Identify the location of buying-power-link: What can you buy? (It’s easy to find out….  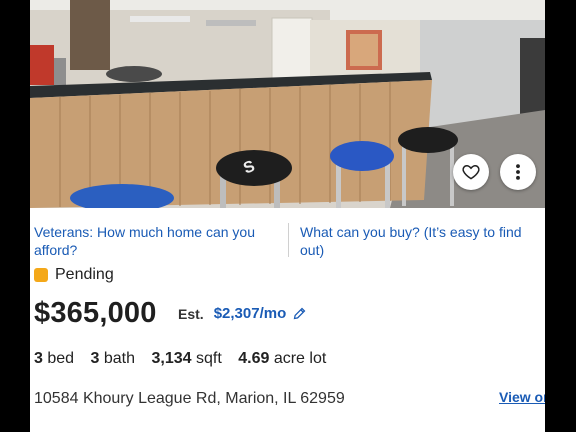
(420, 241).